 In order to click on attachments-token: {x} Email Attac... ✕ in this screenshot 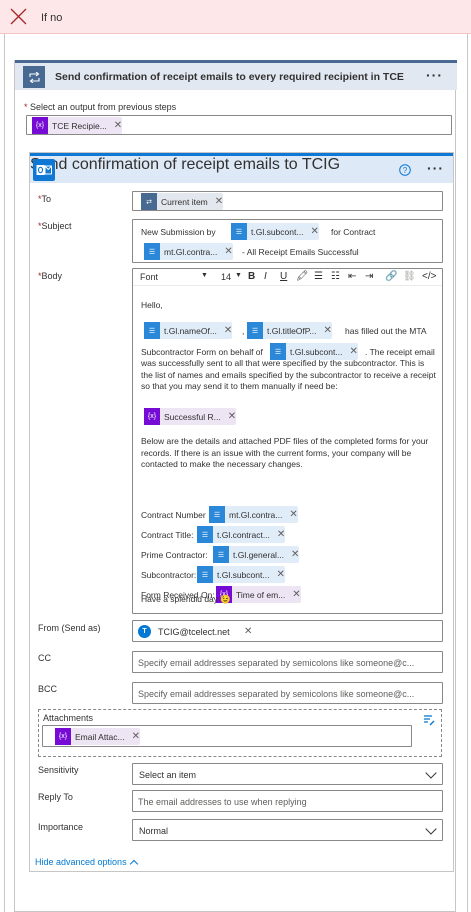, I will do `click(97, 736)`.